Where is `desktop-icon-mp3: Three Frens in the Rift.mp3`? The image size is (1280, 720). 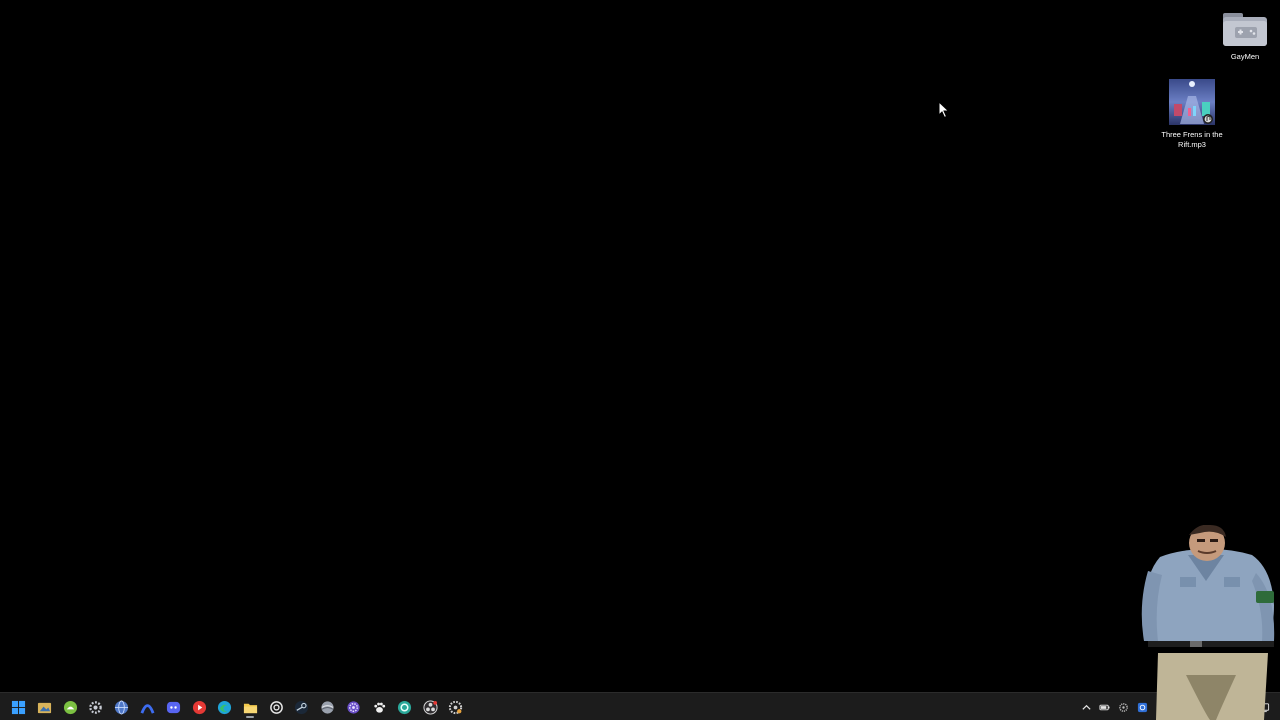
desktop-icon-mp3: Three Frens in the Rift.mp3 is located at coordinates (1192, 114).